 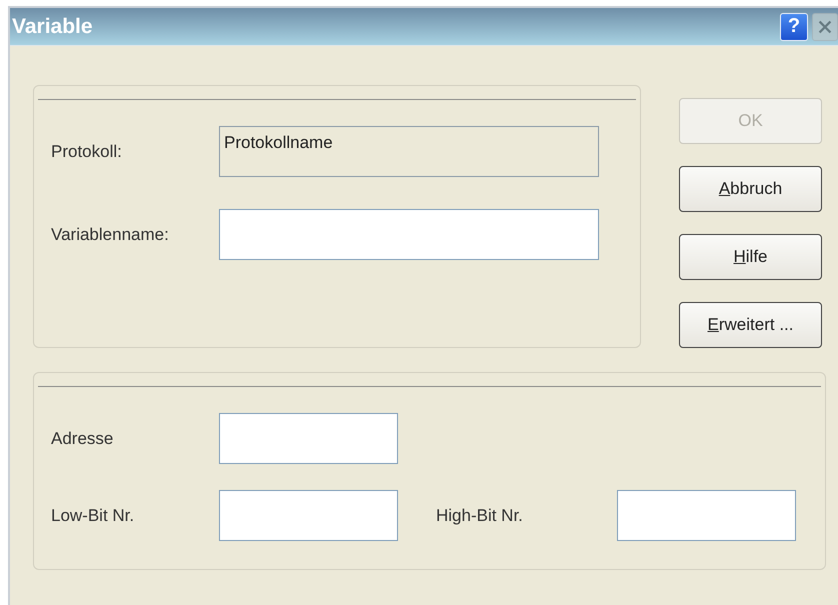 What do you see at coordinates (82, 438) in the screenshot?
I see `field-label: Adresse` at bounding box center [82, 438].